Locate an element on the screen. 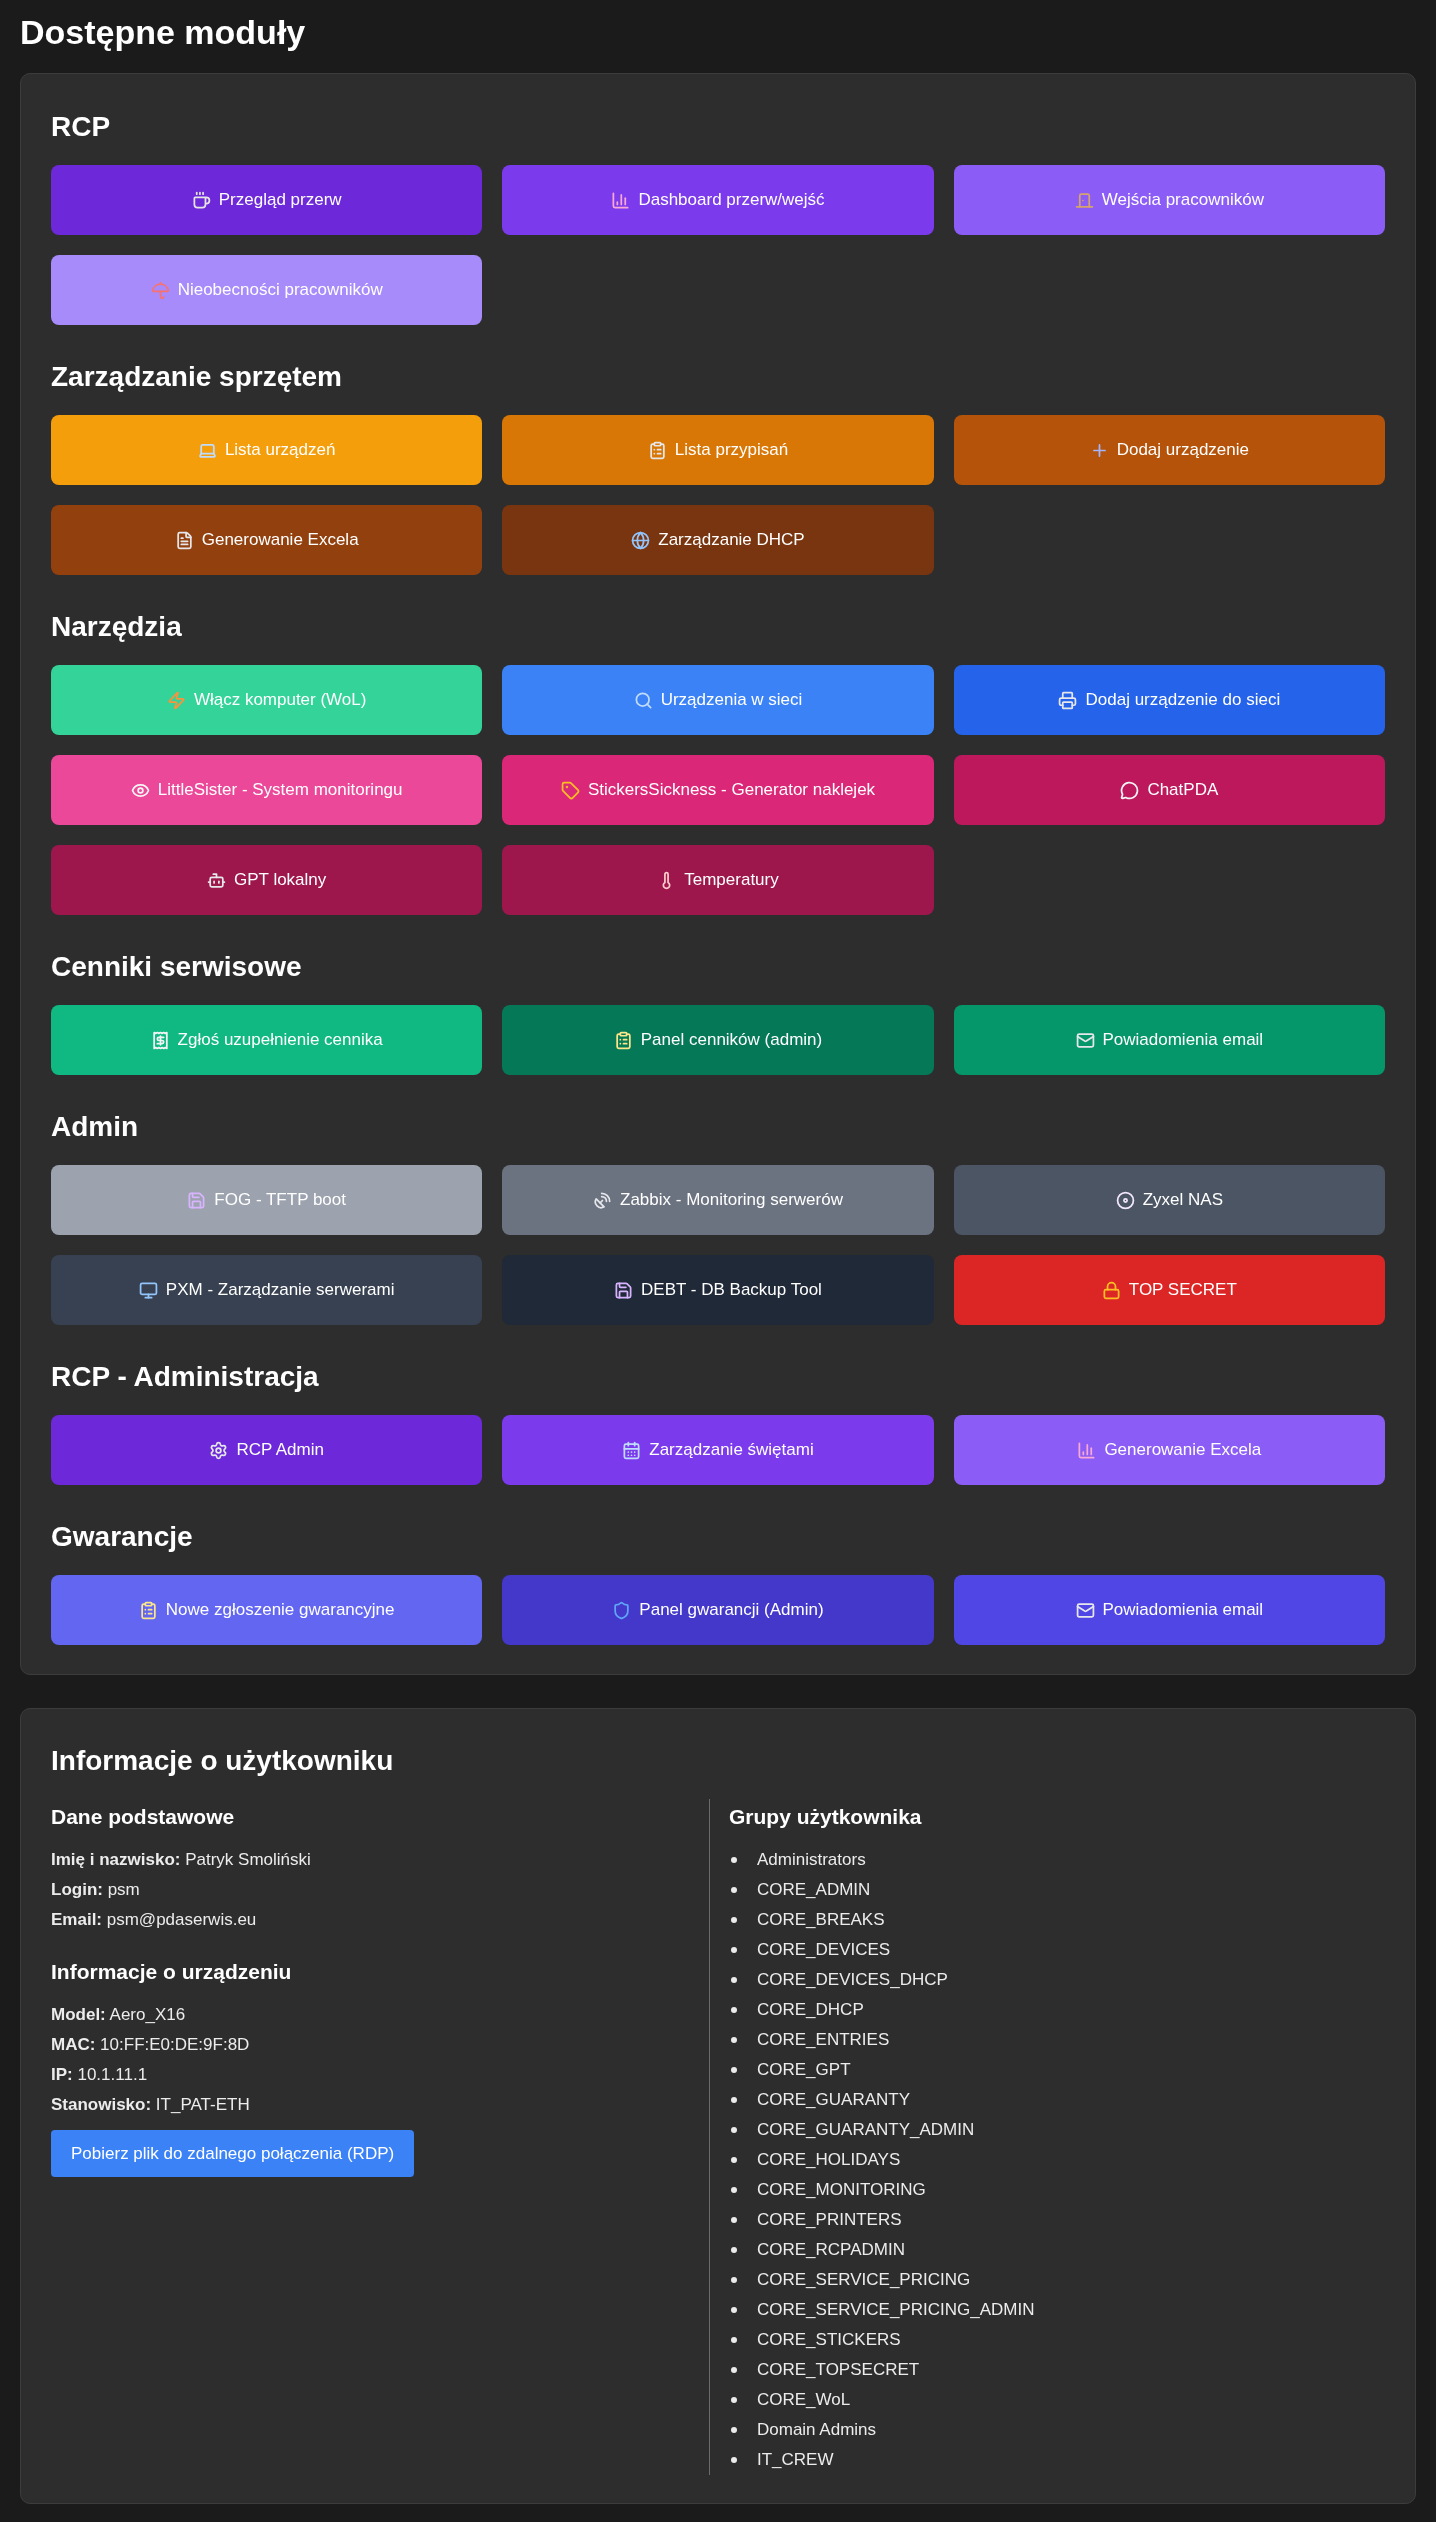 This screenshot has width=1436, height=2522. document-icon is located at coordinates (184, 540).